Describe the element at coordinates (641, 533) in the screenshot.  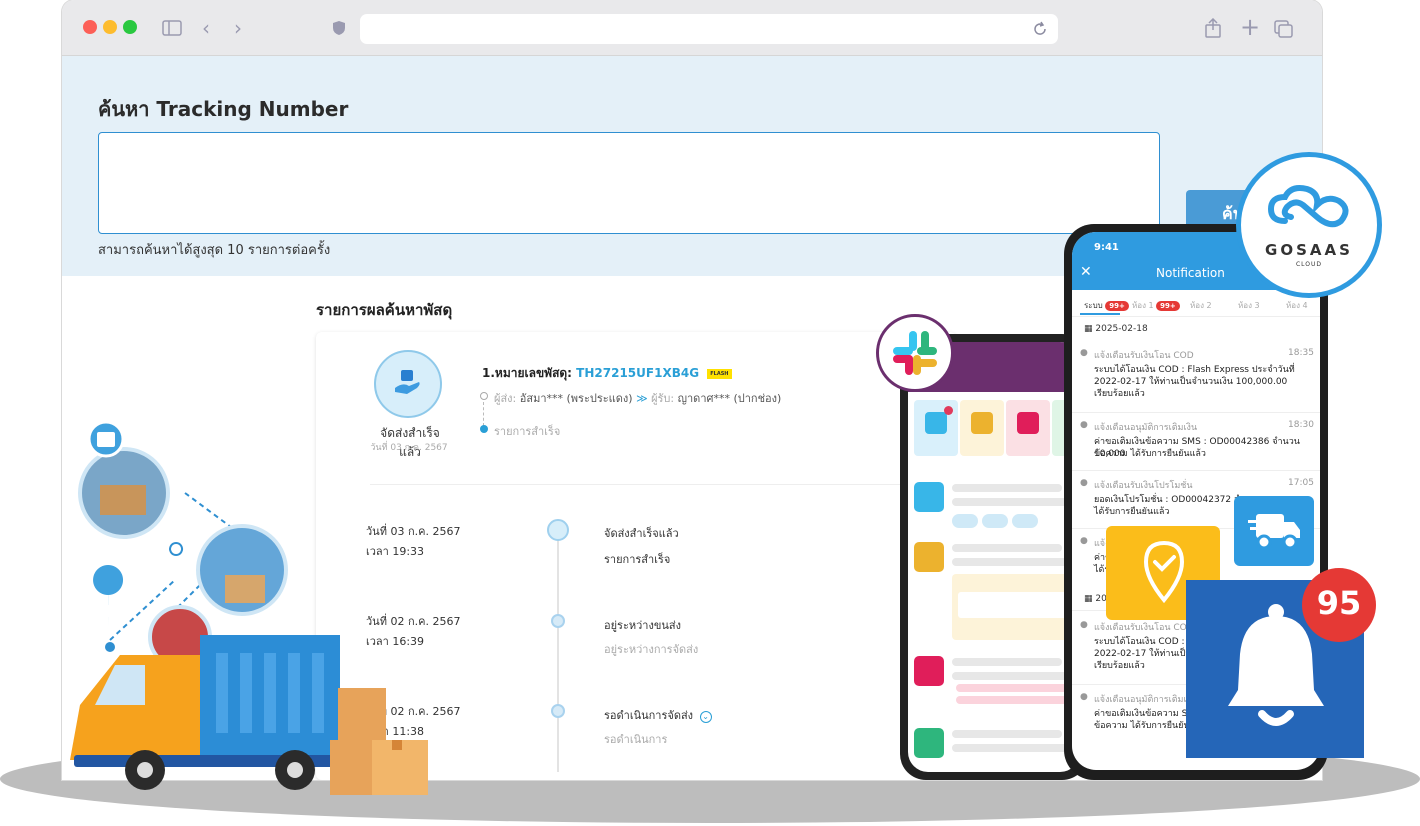
I see `timeline-title-1: จัดส่งสำเร็จแล้ว` at that location.